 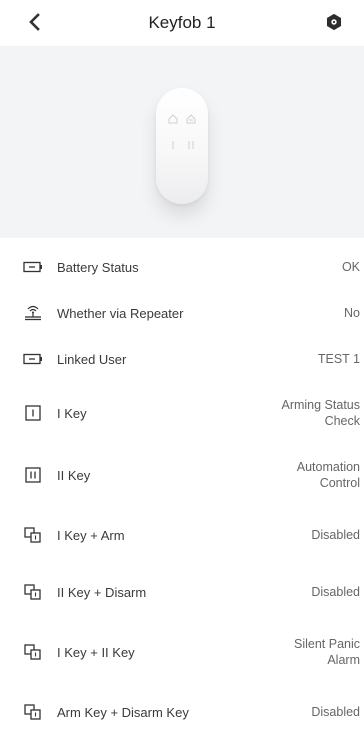 What do you see at coordinates (182, 359) in the screenshot?
I see `row-linked-user: Linked User TEST 1` at bounding box center [182, 359].